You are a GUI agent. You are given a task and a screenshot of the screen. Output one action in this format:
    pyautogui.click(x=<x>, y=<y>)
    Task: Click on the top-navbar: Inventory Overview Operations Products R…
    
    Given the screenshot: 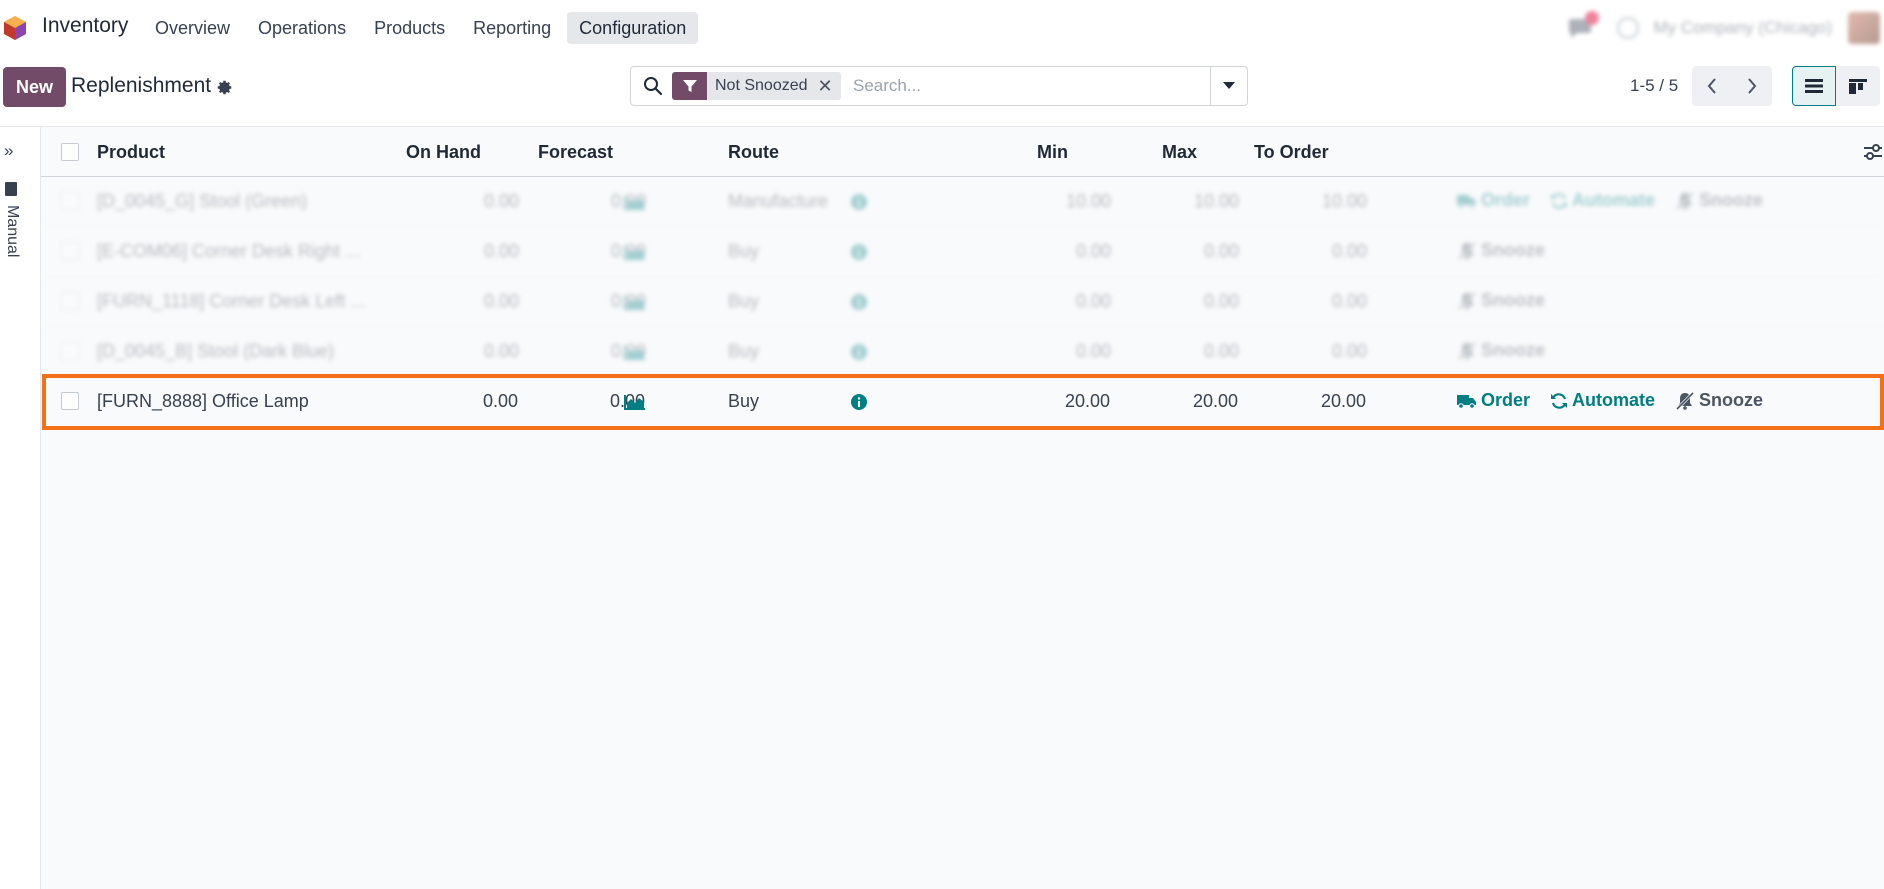 What is the action you would take?
    pyautogui.click(x=942, y=27)
    